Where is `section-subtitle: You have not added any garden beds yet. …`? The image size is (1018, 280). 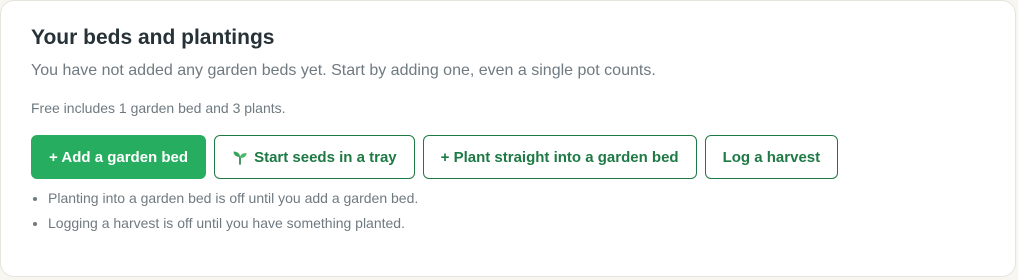 section-subtitle: You have not added any garden beds yet. … is located at coordinates (343, 70).